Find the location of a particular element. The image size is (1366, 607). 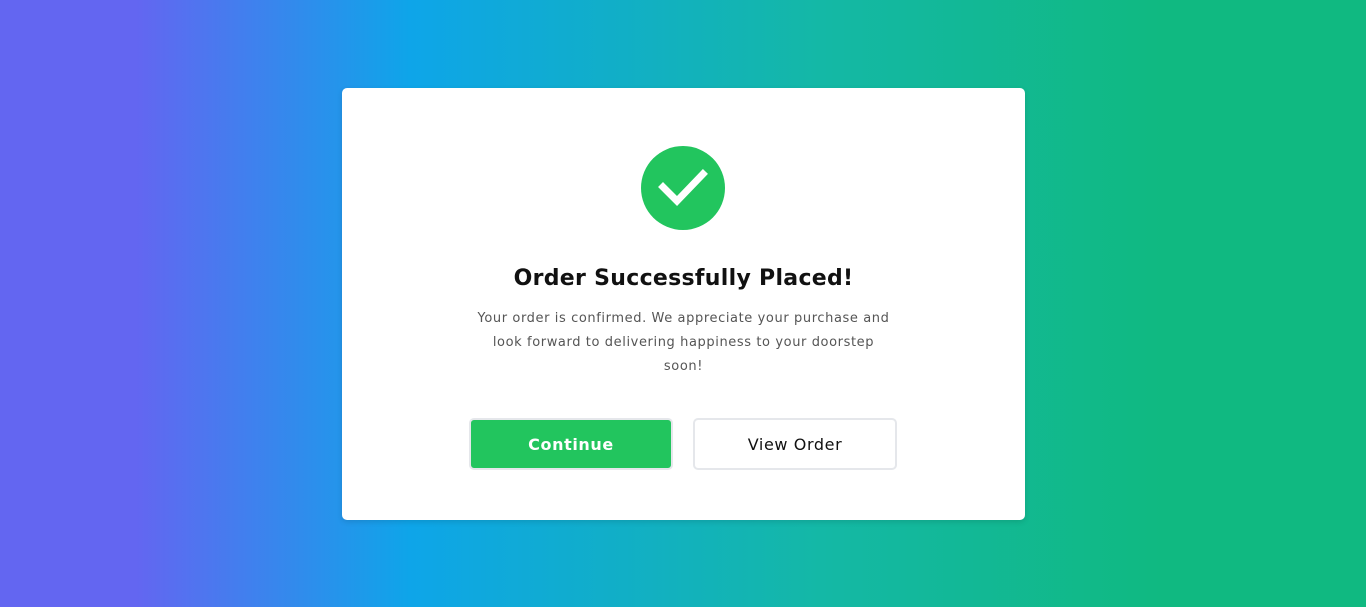

checkmark-icon is located at coordinates (683, 187).